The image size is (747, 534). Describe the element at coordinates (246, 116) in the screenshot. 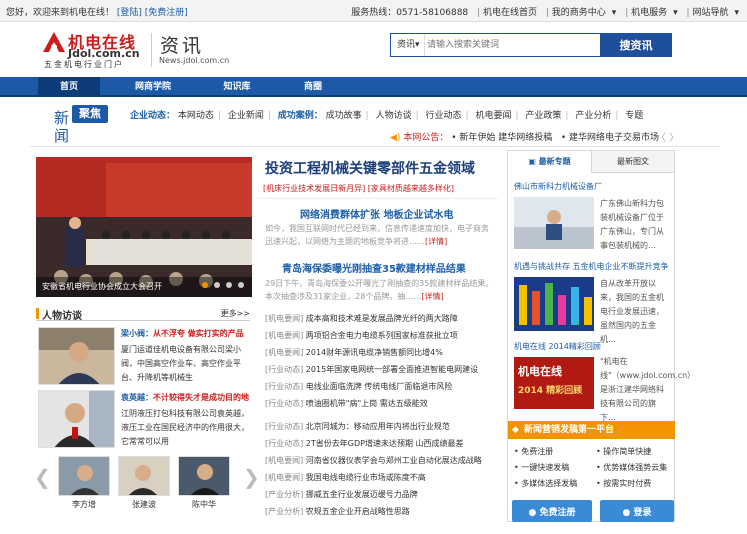

I see `subnav-item-company-news: 企业新闻` at that location.